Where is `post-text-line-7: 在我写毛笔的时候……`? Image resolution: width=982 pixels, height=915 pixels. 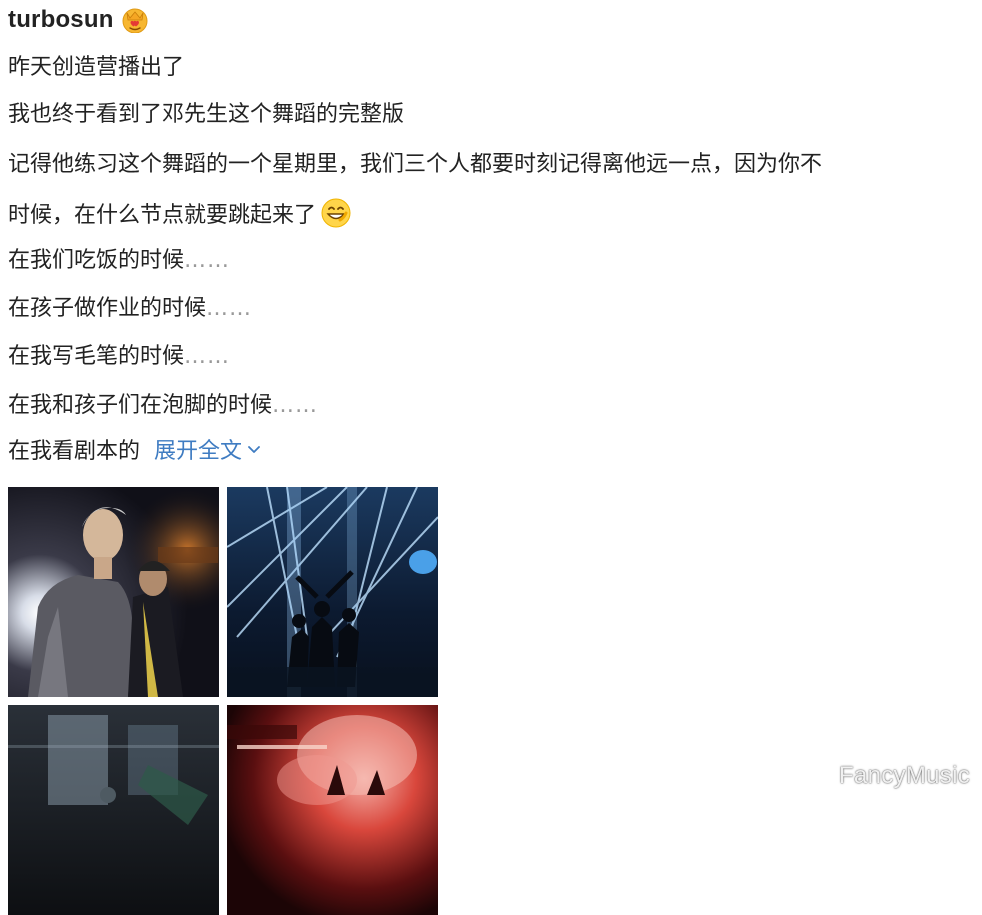 post-text-line-7: 在我写毛笔的时候…… is located at coordinates (119, 357).